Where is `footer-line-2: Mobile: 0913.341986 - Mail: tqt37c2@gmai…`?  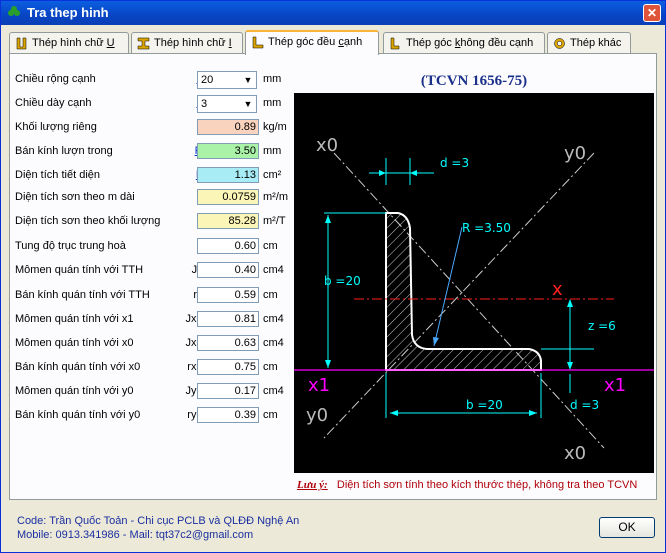 footer-line-2: Mobile: 0913.341986 - Mail: tqt37c2@gmai… is located at coordinates (135, 535).